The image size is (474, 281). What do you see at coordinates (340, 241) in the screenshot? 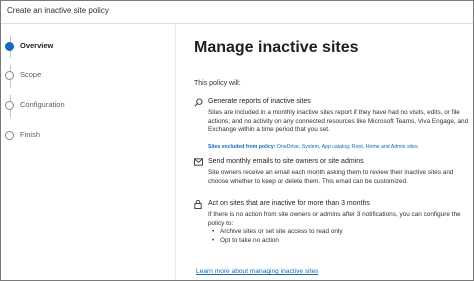
I see `list-item: Opt to take no action` at bounding box center [340, 241].